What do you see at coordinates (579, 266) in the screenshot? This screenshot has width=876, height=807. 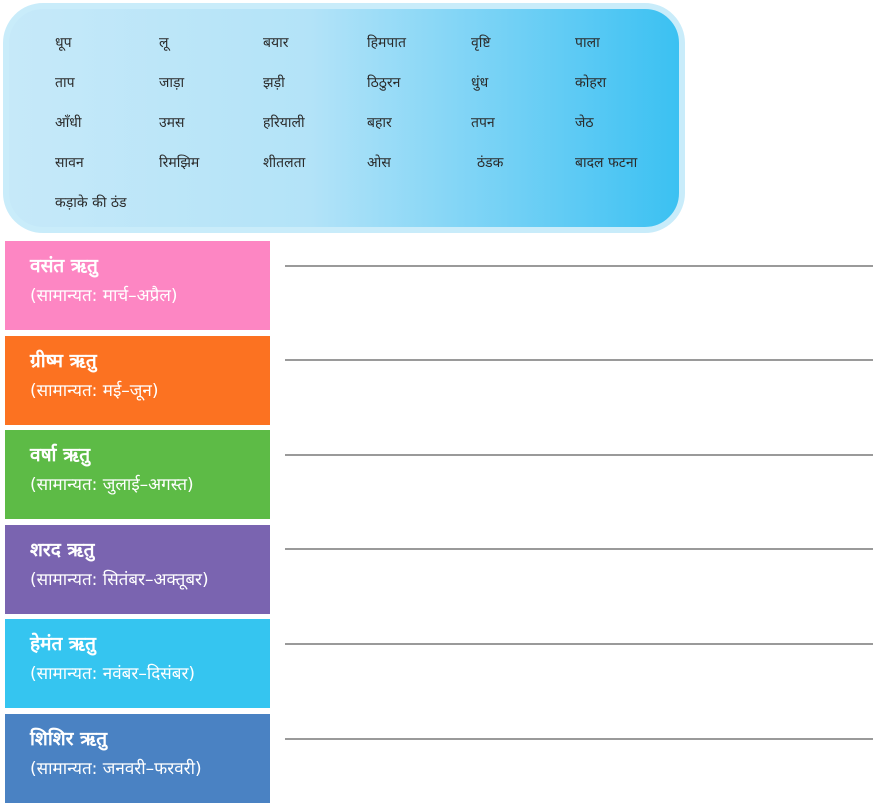 I see `answer-line-vasant` at bounding box center [579, 266].